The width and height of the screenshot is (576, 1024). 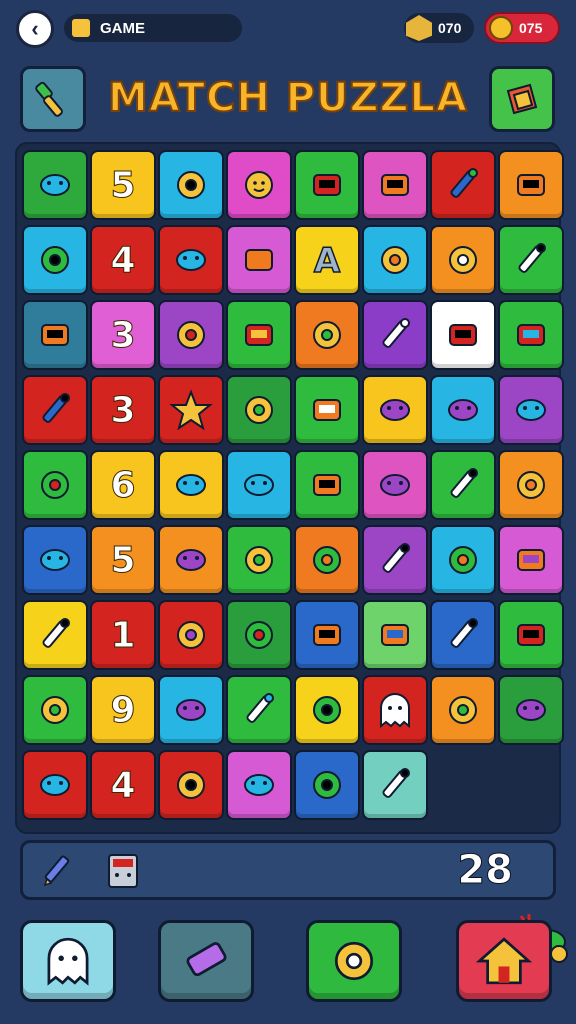 I want to click on monitor-icon, so click(x=55, y=485).